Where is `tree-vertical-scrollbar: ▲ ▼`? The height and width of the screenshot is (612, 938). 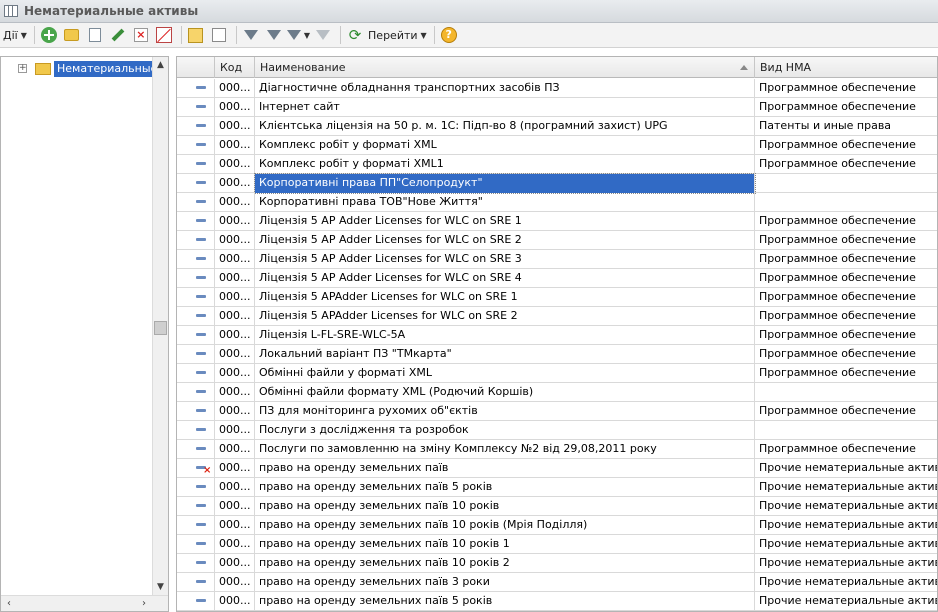
tree-vertical-scrollbar: ▲ ▼ is located at coordinates (160, 326).